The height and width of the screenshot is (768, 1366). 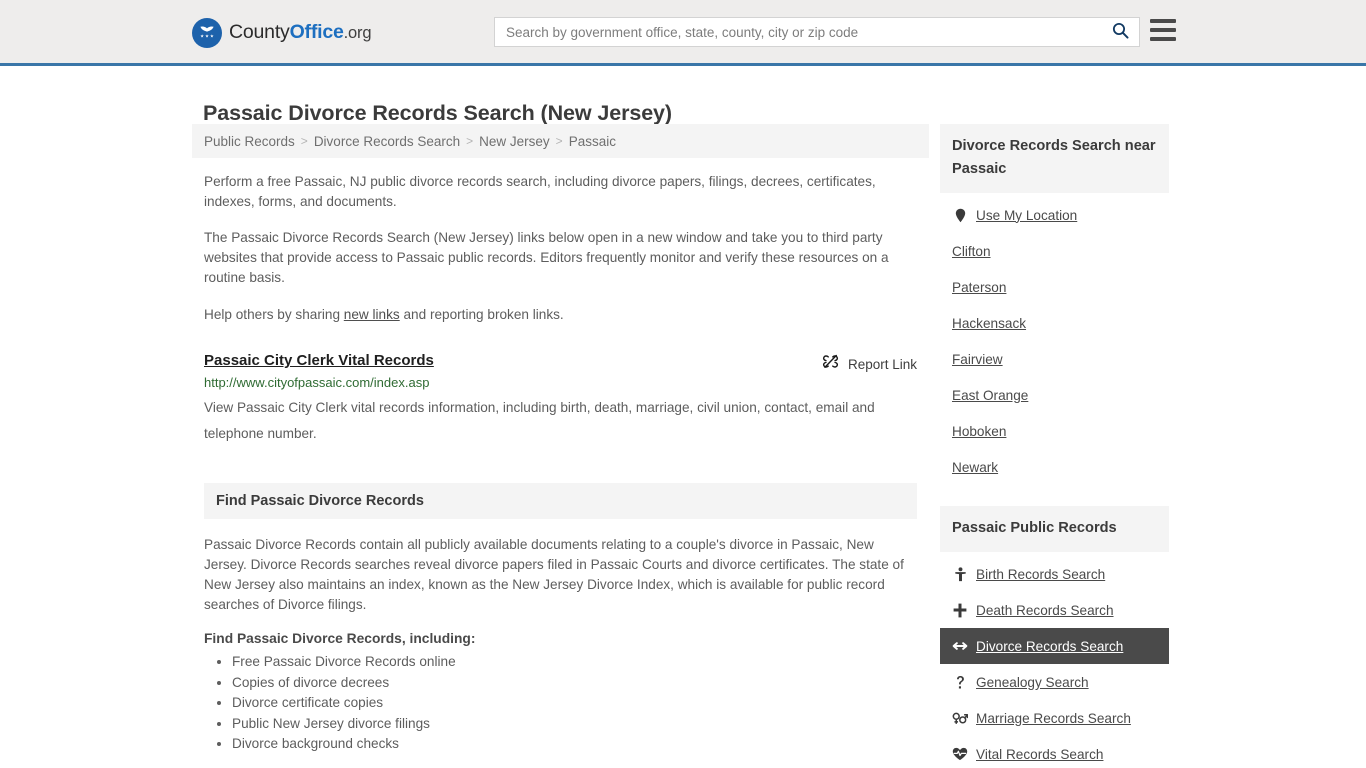 What do you see at coordinates (274, 314) in the screenshot?
I see `help-prefix-text: Help others by sharing` at bounding box center [274, 314].